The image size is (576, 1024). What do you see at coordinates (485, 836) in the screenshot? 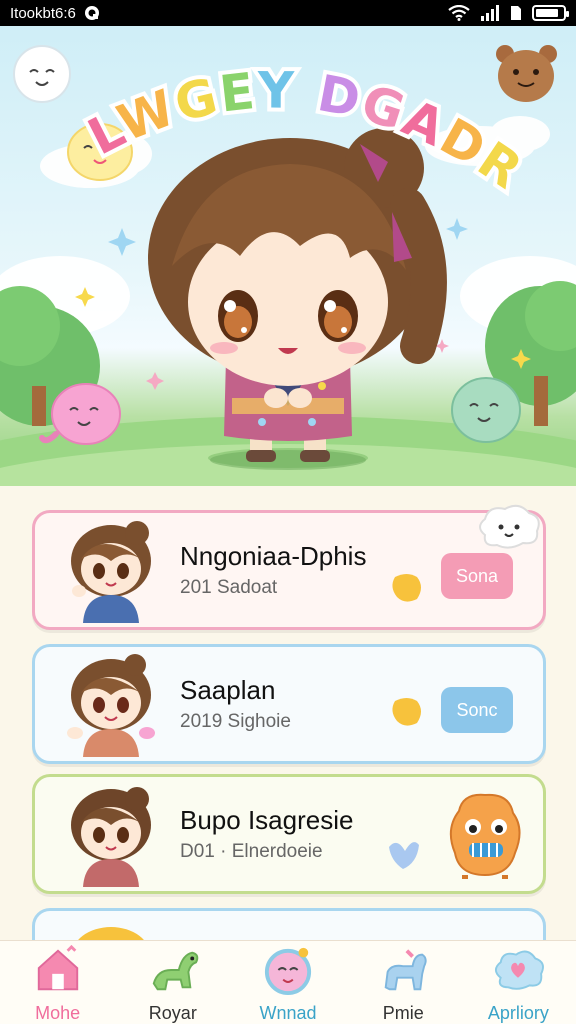
I see `monster-icon` at bounding box center [485, 836].